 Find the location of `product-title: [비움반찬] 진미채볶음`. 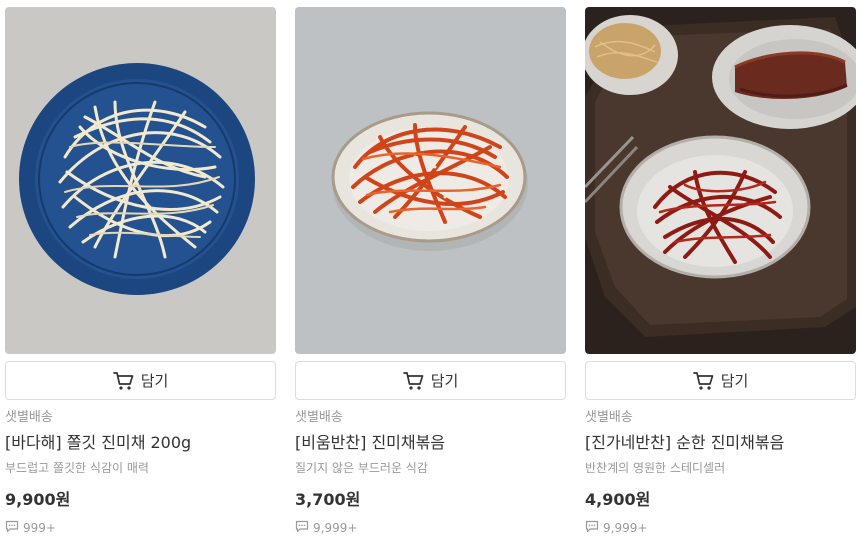

product-title: [비움반찬] 진미채볶음 is located at coordinates (430, 443).